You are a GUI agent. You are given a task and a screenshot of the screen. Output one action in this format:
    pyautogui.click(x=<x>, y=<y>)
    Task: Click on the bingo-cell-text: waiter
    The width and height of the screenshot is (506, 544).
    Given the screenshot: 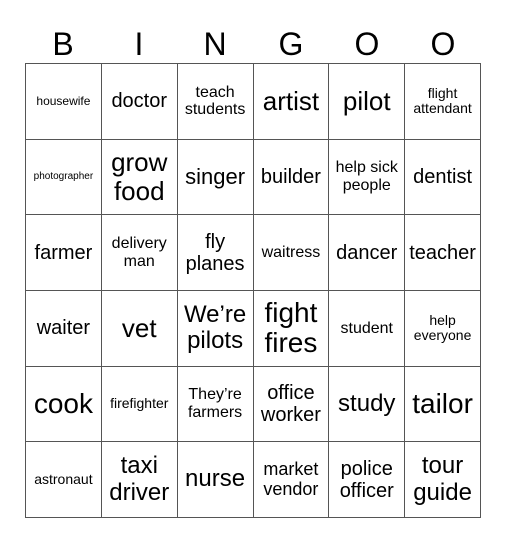 What is the action you would take?
    pyautogui.click(x=63, y=328)
    